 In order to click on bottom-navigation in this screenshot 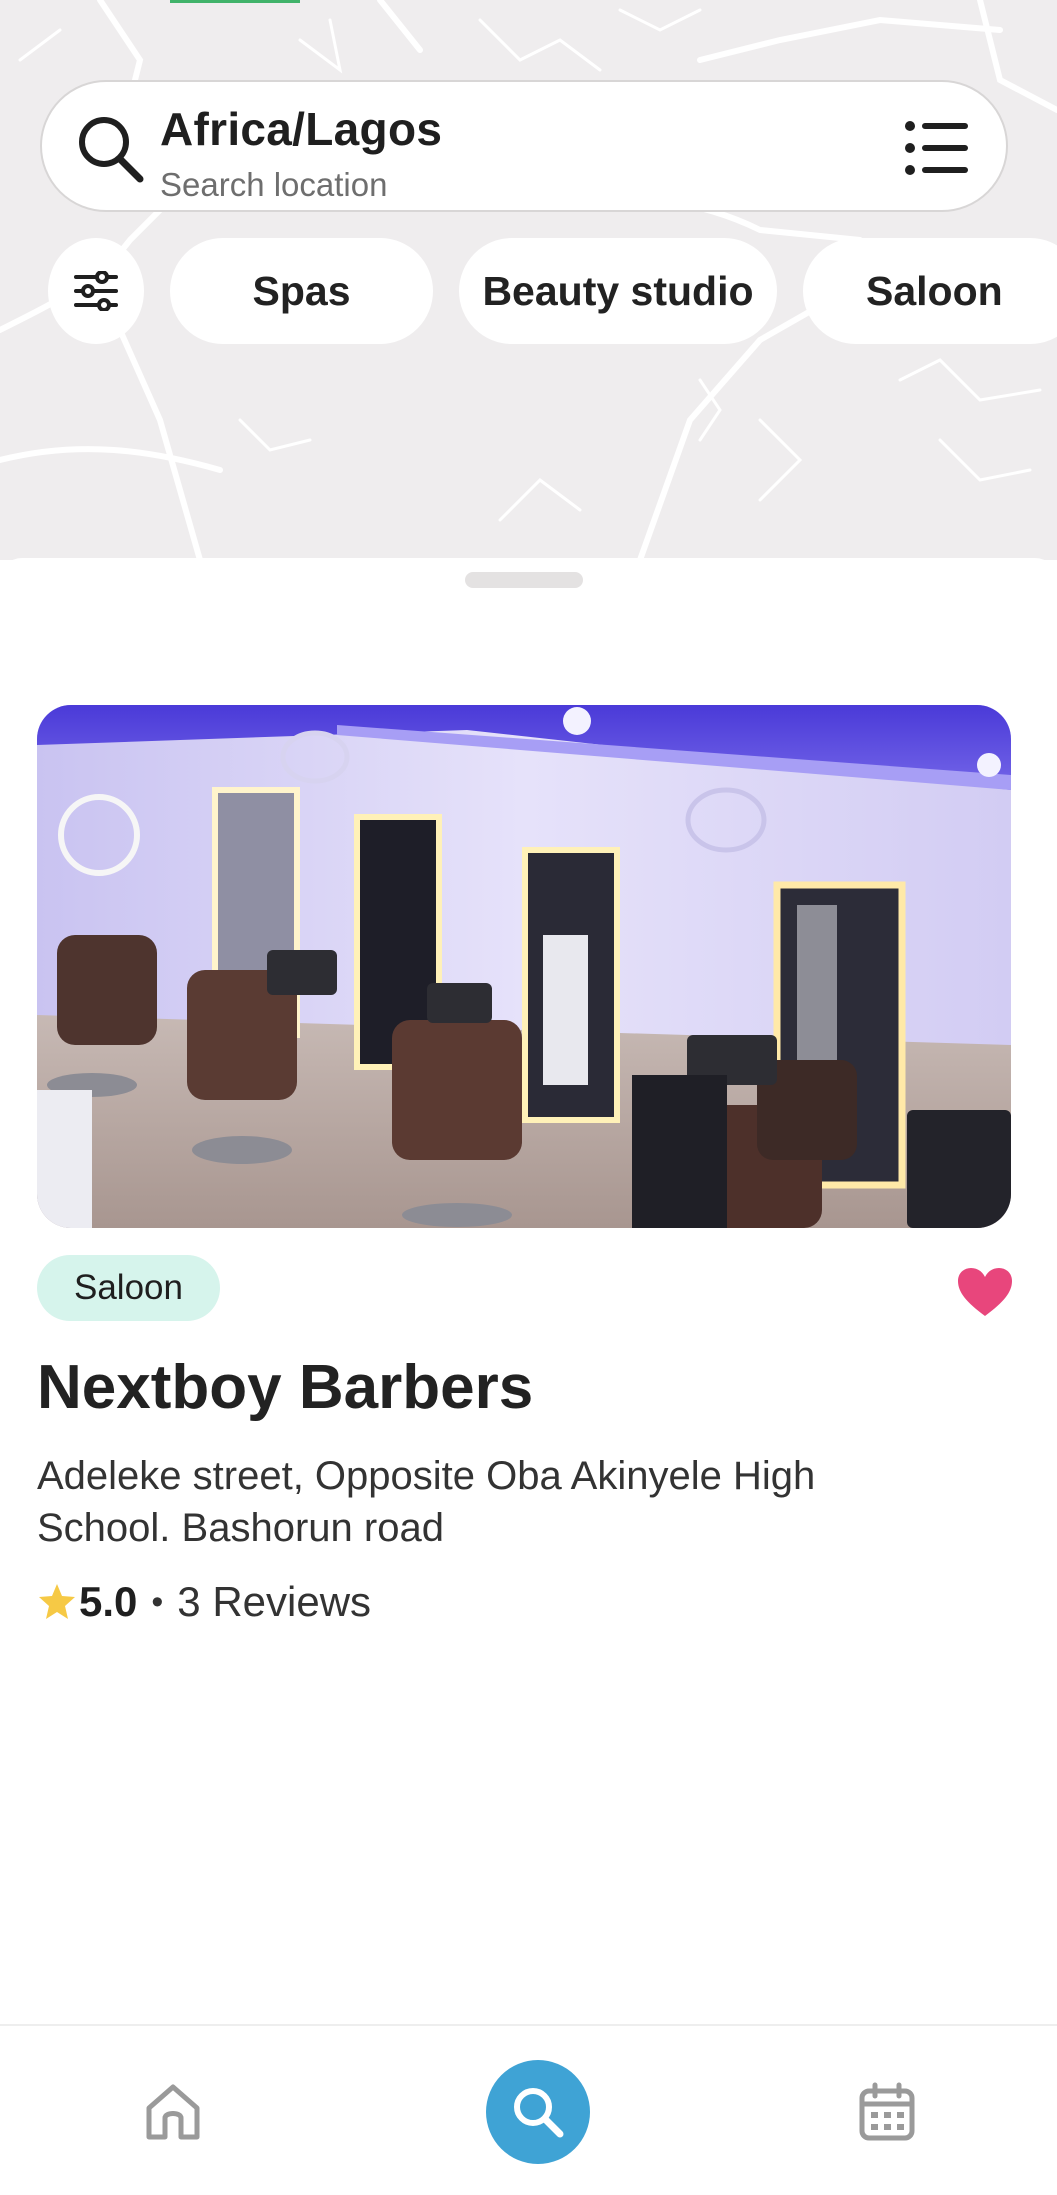, I will do `click(528, 2109)`.